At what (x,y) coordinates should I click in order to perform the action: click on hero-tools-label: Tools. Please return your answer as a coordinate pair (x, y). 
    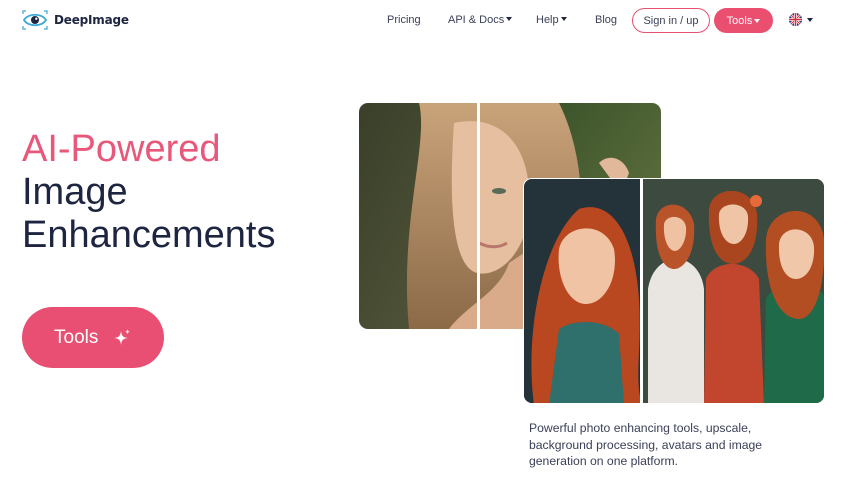
    Looking at the image, I should click on (76, 337).